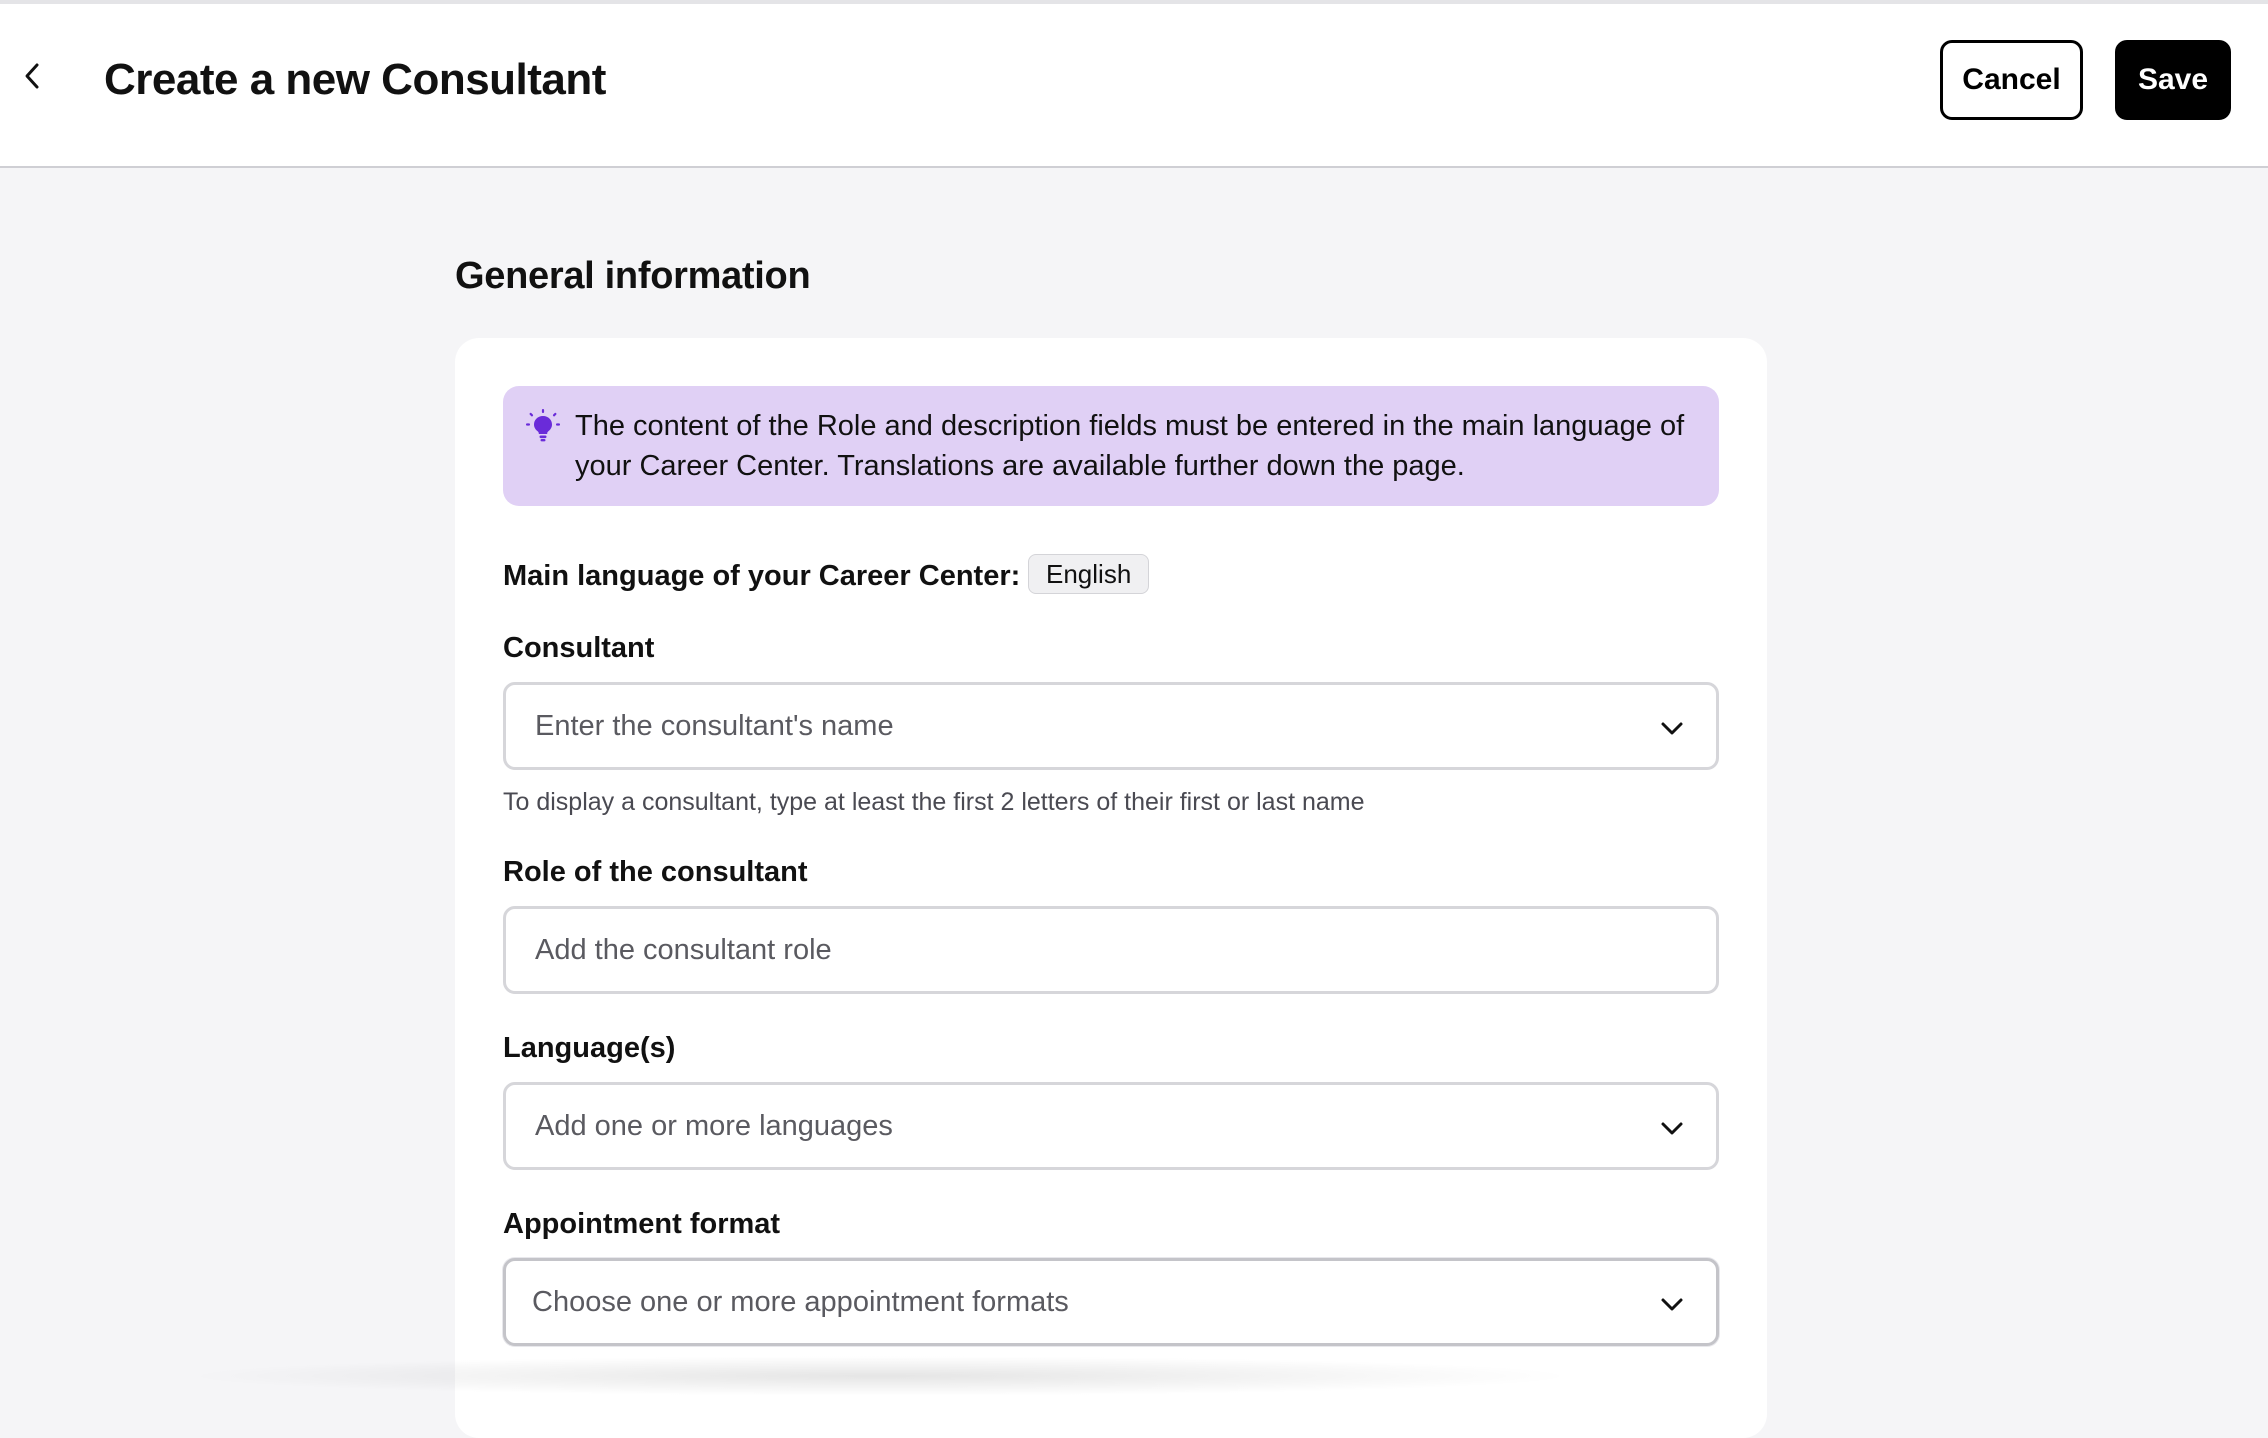 The width and height of the screenshot is (2268, 1438). What do you see at coordinates (579, 648) in the screenshot?
I see `consultant-label: Consultant` at bounding box center [579, 648].